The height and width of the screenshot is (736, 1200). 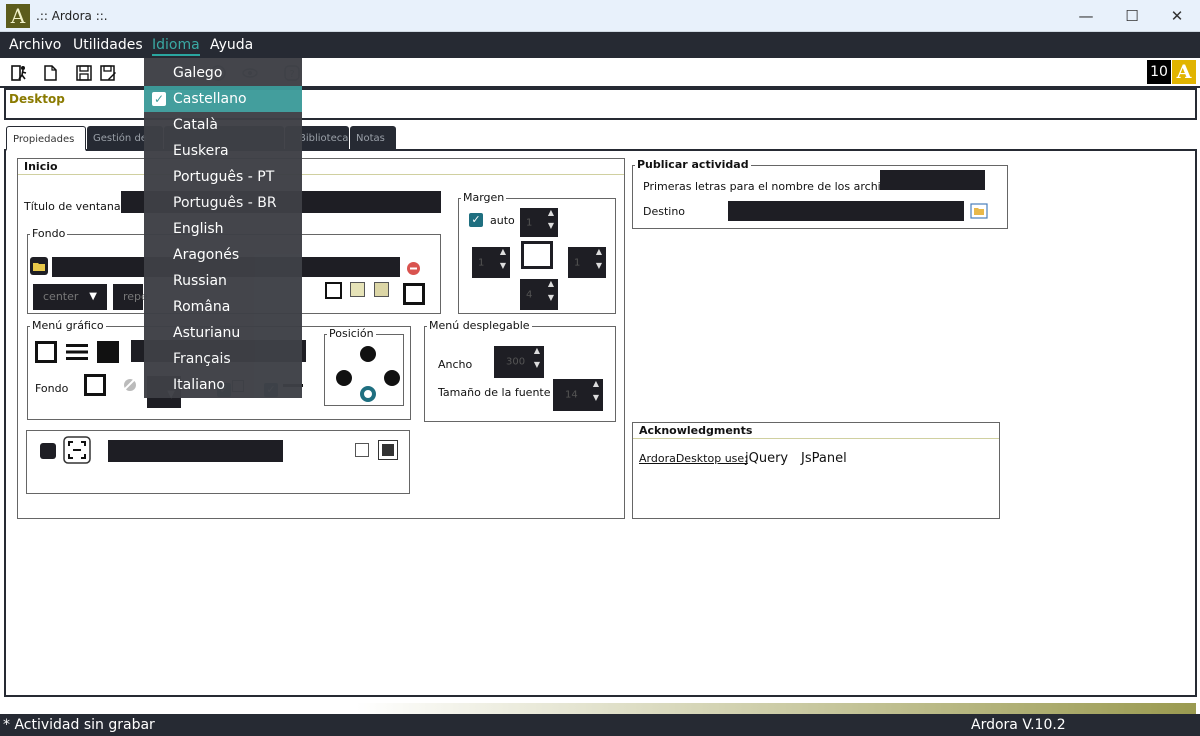 What do you see at coordinates (368, 394) in the screenshot?
I see `position-bottom-radio-selected` at bounding box center [368, 394].